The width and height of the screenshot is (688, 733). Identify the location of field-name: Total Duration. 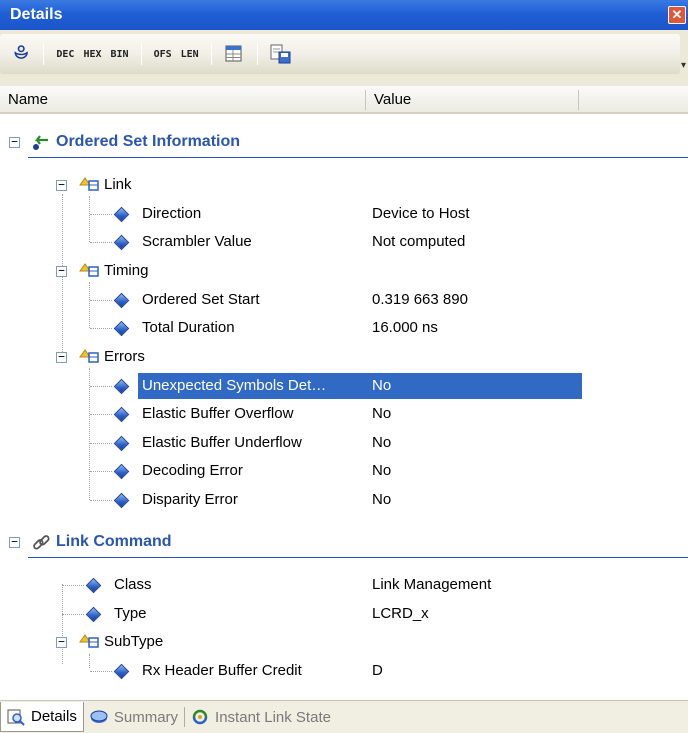
(188, 327).